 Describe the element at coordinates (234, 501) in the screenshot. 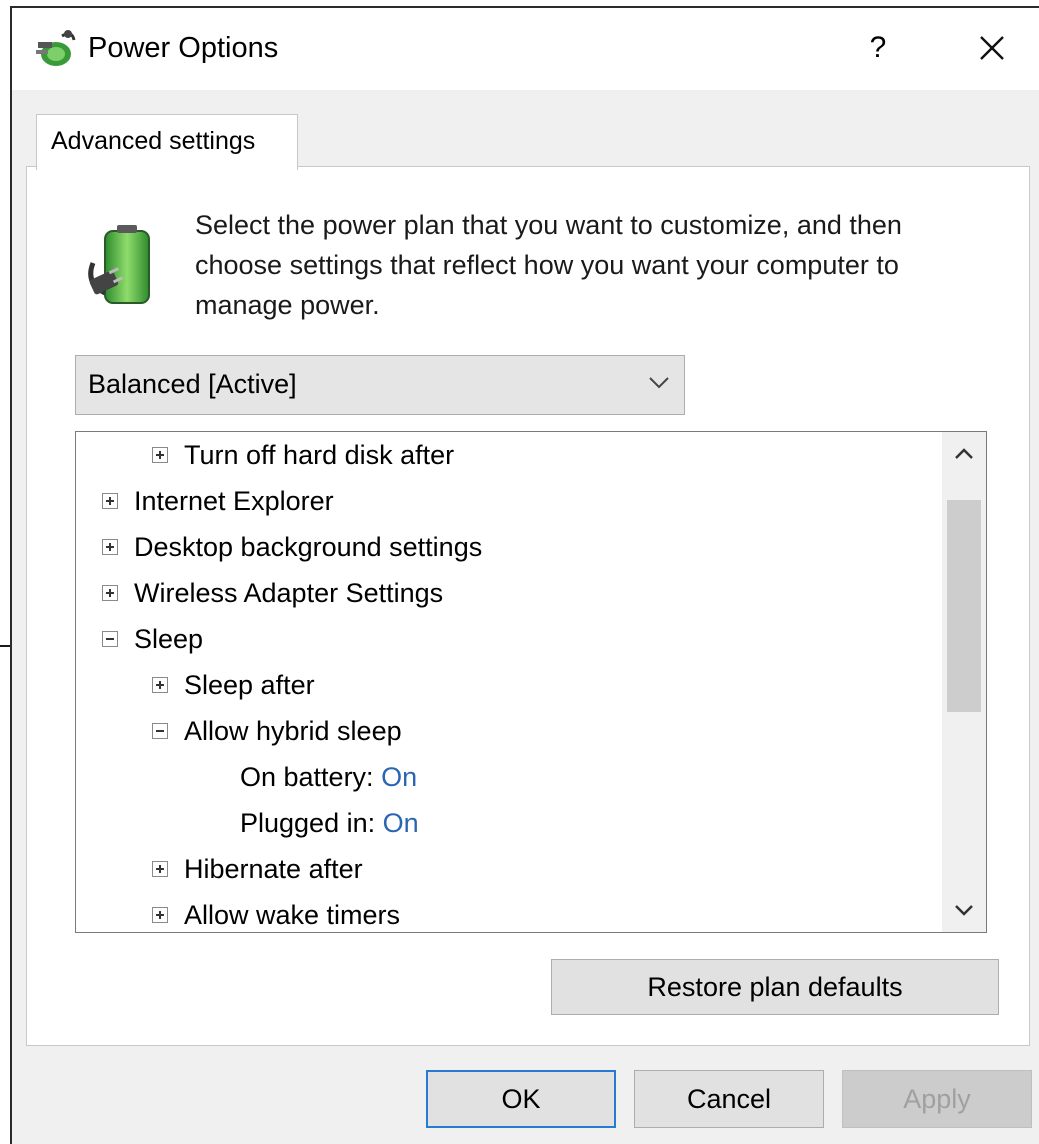

I see `tree-item-label: Internet Explorer` at that location.